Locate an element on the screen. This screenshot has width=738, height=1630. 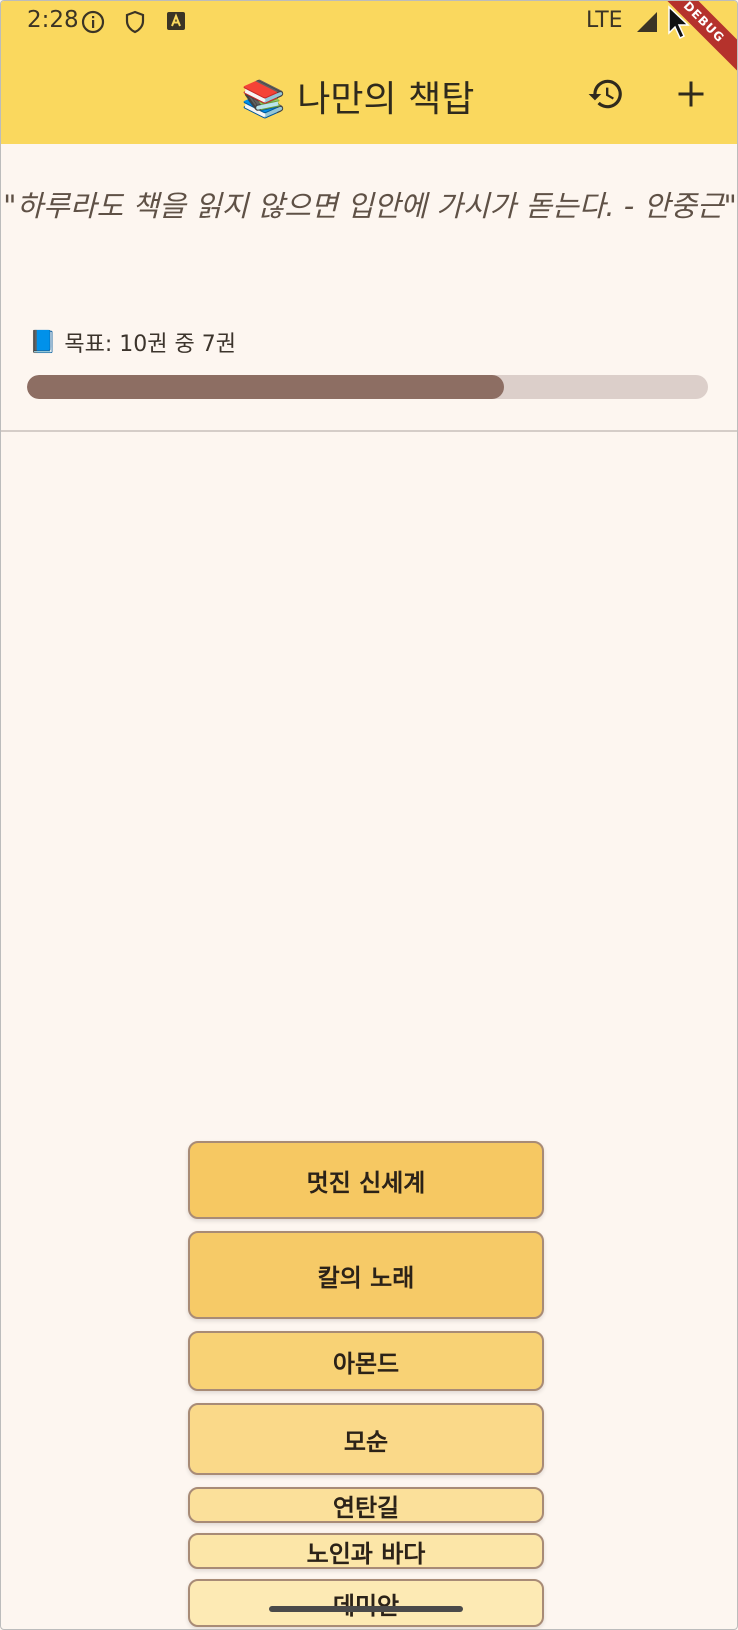
book-item: 칼의 노래 is located at coordinates (366, 1275).